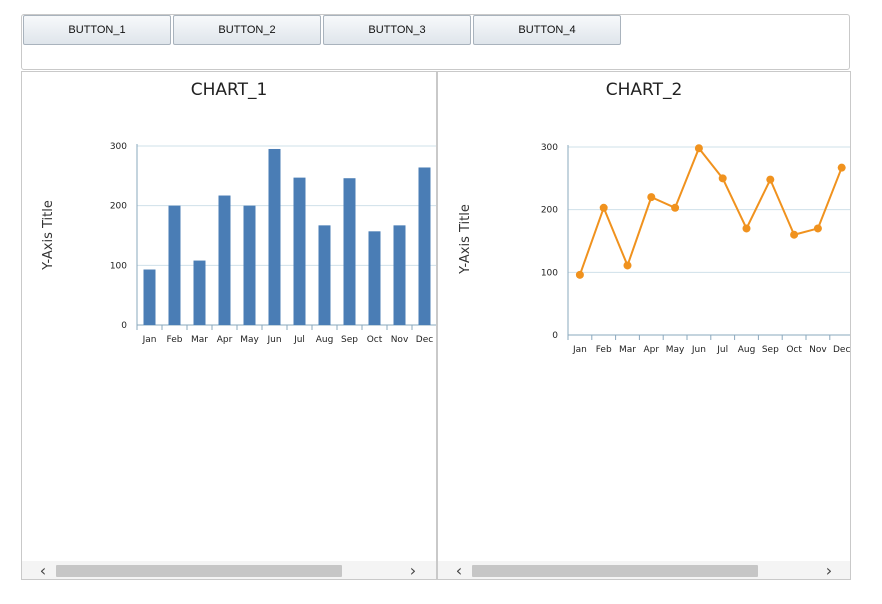  I want to click on chart-2-x-tick-label: Oct, so click(794, 350).